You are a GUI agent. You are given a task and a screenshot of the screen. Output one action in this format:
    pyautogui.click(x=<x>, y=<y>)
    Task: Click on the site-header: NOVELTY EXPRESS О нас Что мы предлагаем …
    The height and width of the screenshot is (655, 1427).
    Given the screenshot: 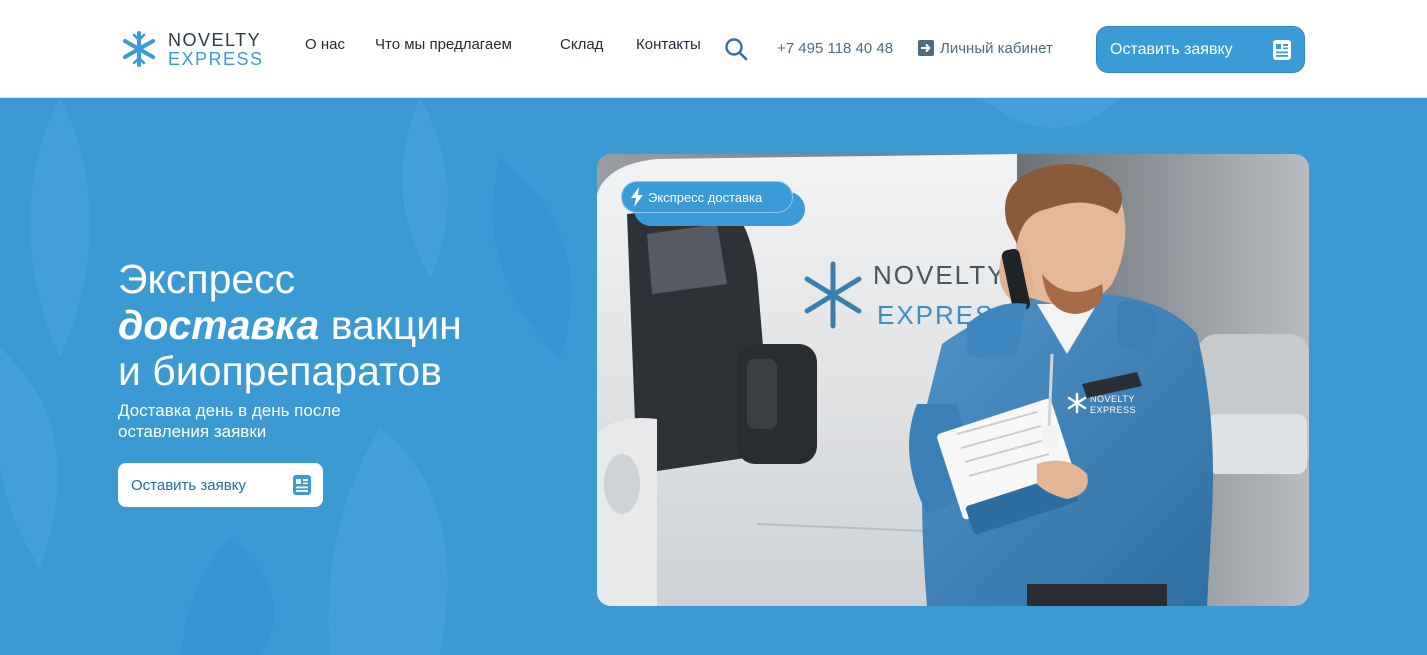 What is the action you would take?
    pyautogui.click(x=713, y=49)
    